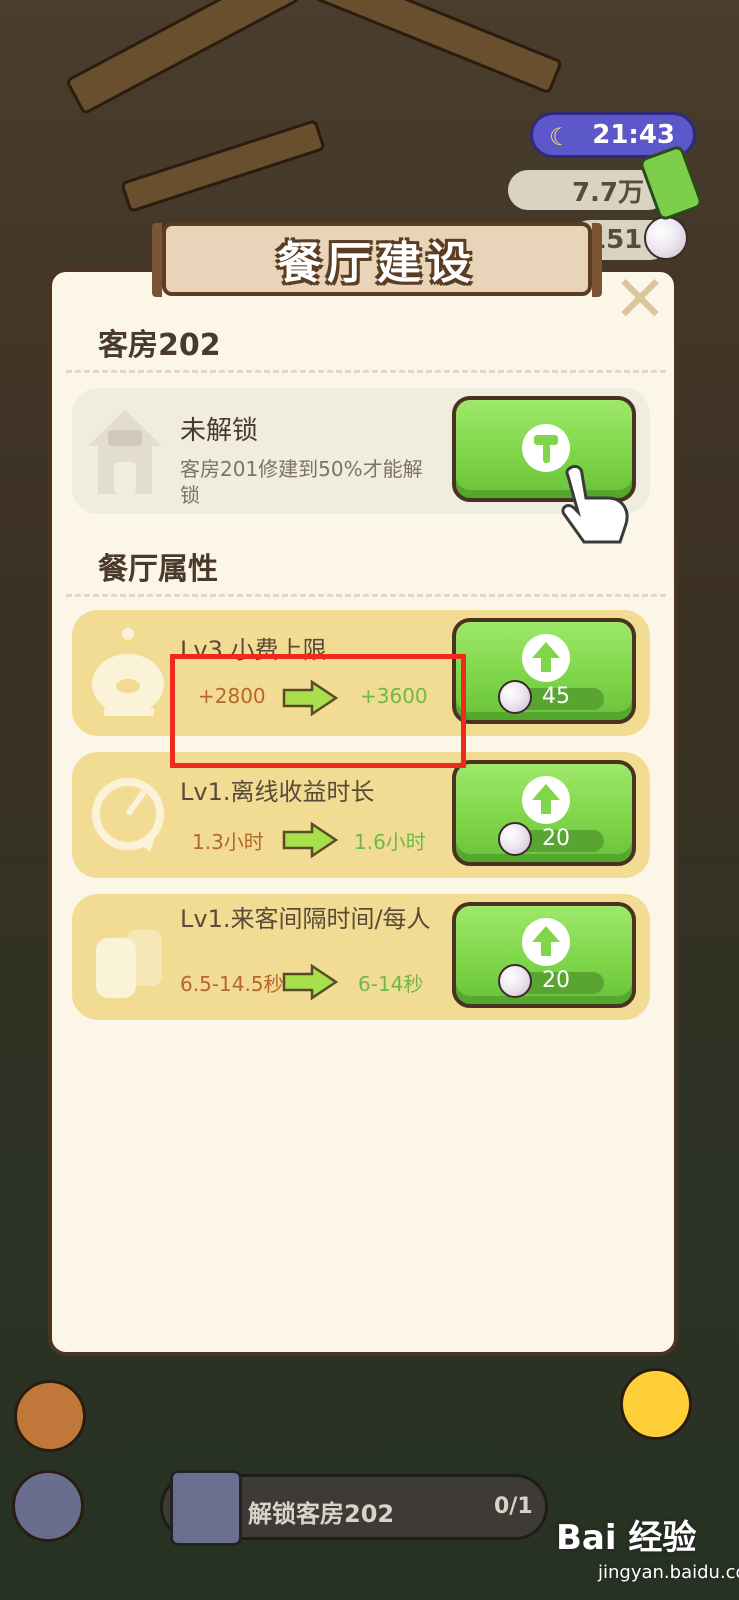 The height and width of the screenshot is (1600, 739). What do you see at coordinates (595, 504) in the screenshot?
I see `pointing-hand-icon` at bounding box center [595, 504].